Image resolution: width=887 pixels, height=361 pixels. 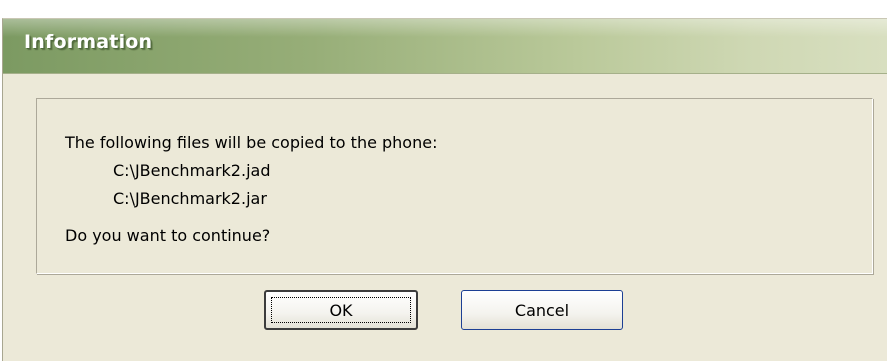 I want to click on dialog-title: Information, so click(x=88, y=42).